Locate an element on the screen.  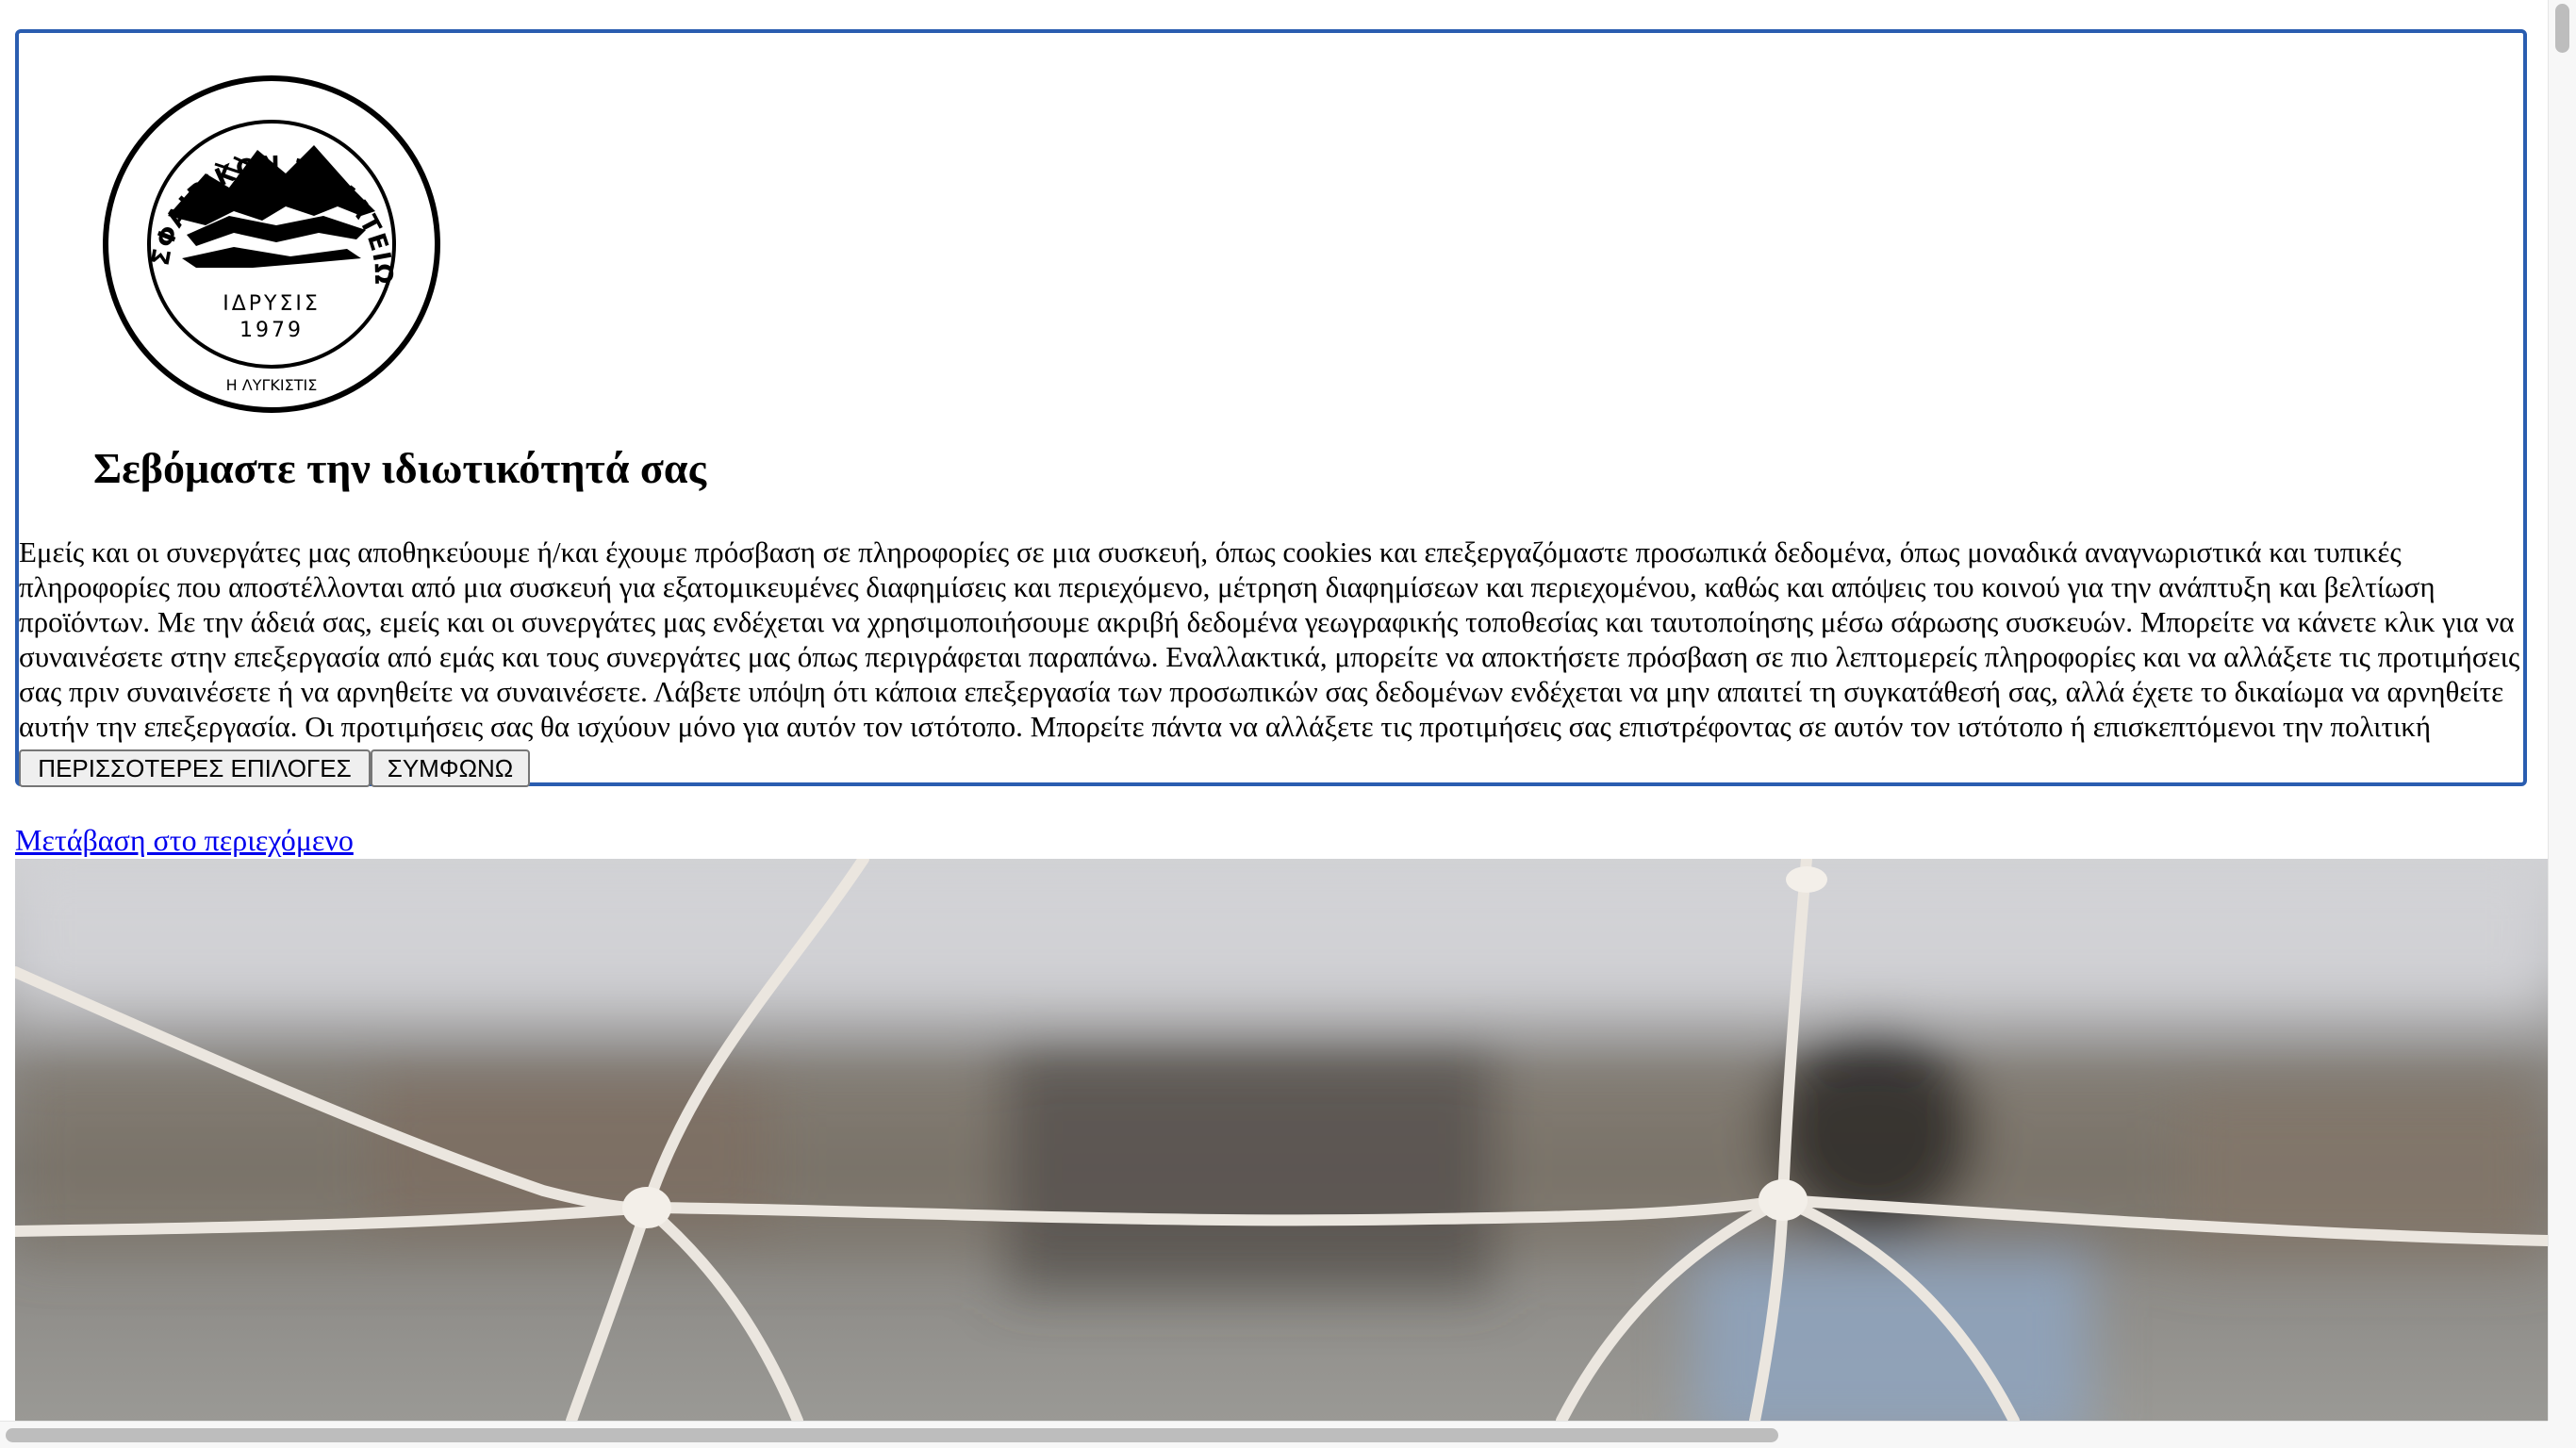
more-options-button: ΠΕΡΙΣΣΟΤΕΡΕΣ ΕΠΙΛΟΓΕΣ is located at coordinates (195, 768).